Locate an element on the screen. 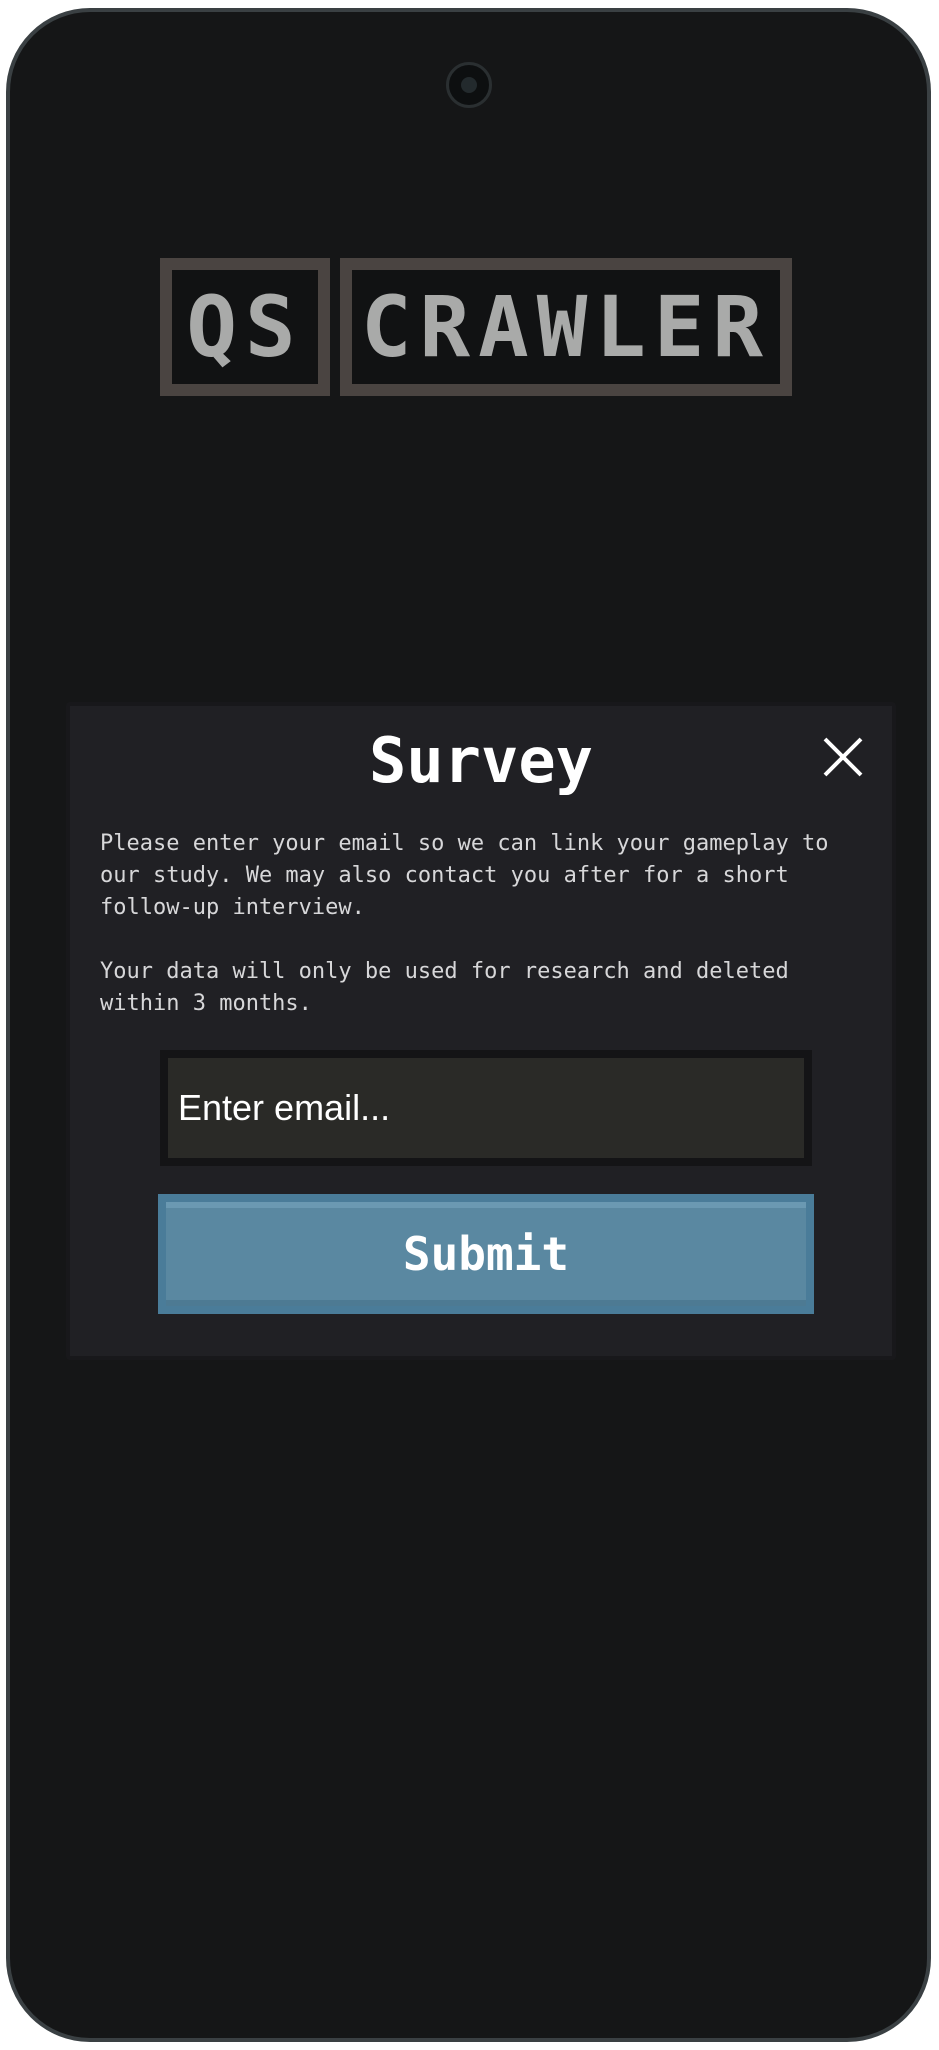  survey-title: Survey is located at coordinates (481, 760).